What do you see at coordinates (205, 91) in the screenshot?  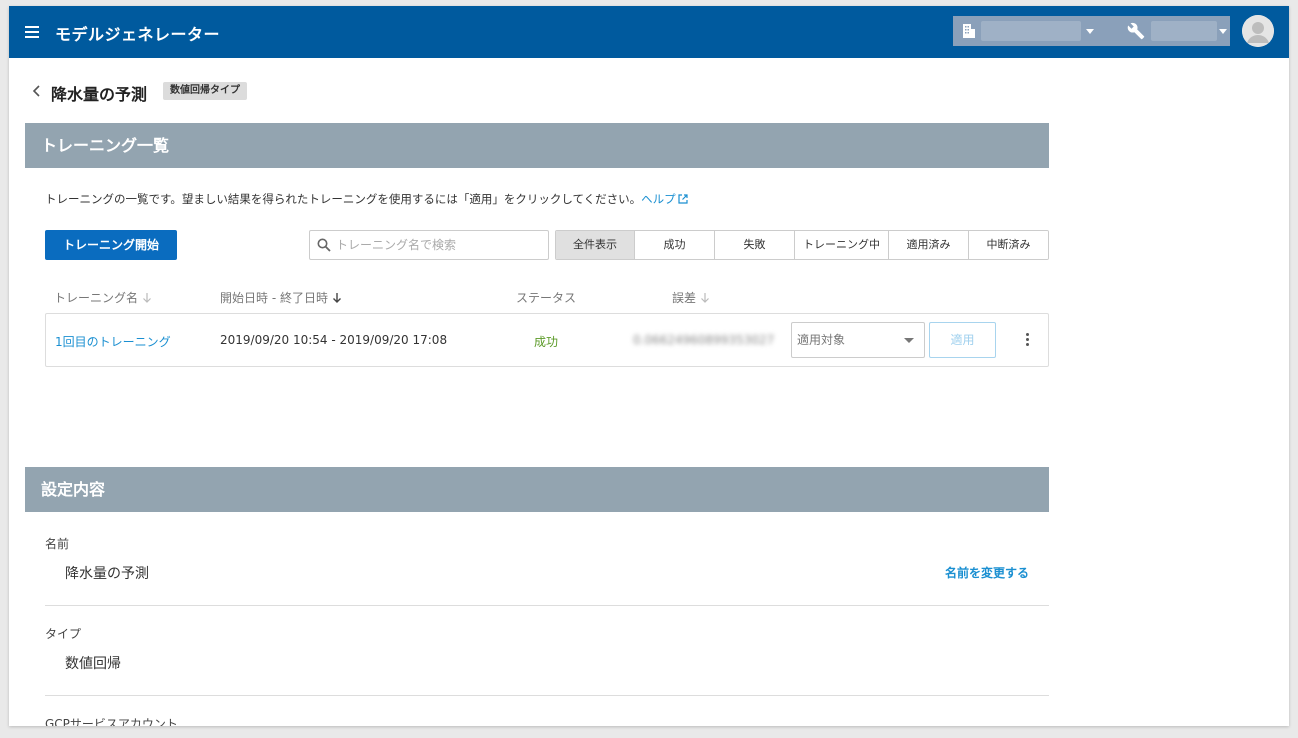 I see `type-badge: 数値回帰タイプ` at bounding box center [205, 91].